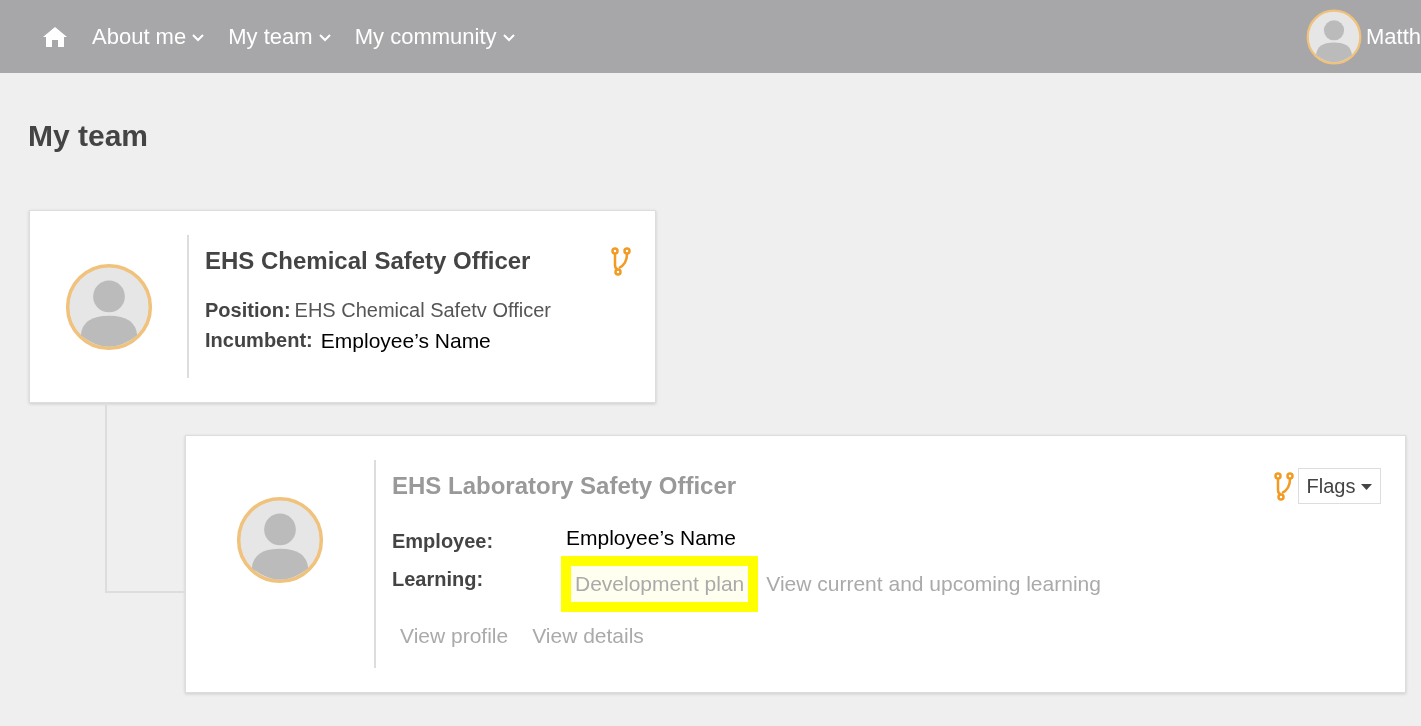 The image size is (1421, 726). I want to click on card-link: View profile, so click(454, 635).